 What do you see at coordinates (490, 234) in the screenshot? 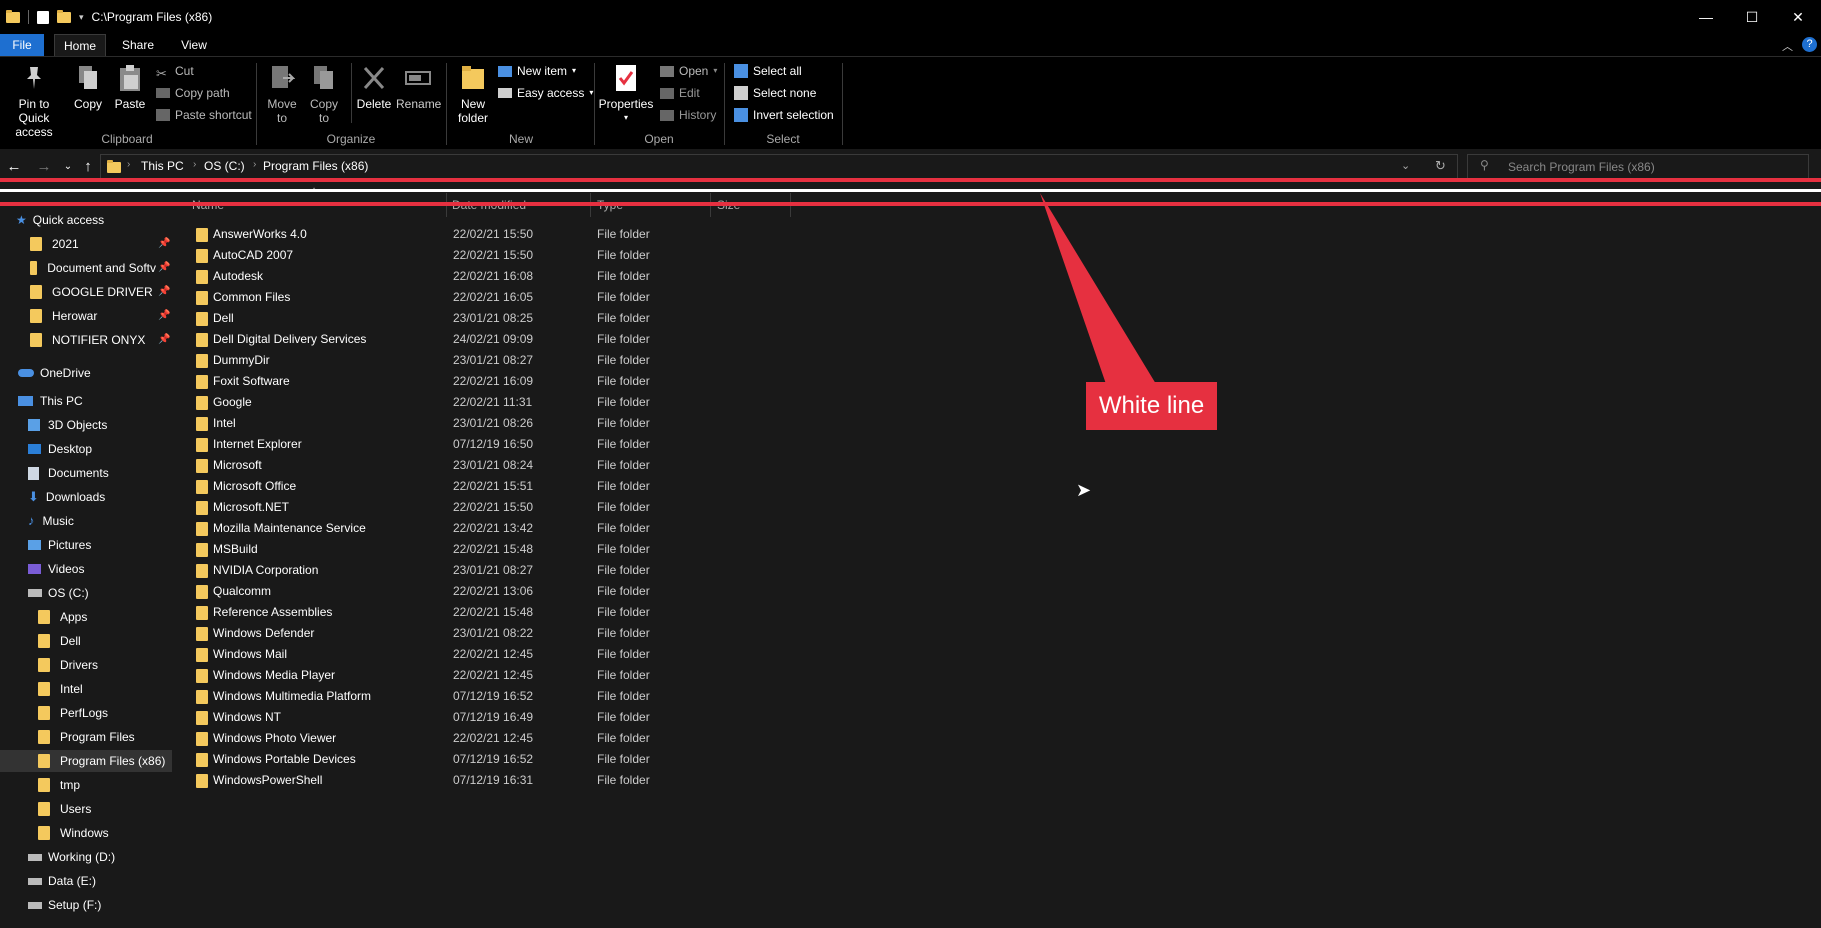
I see `file-row: AnswerWorks 4.0 22/02/21 15:50 File folder` at bounding box center [490, 234].